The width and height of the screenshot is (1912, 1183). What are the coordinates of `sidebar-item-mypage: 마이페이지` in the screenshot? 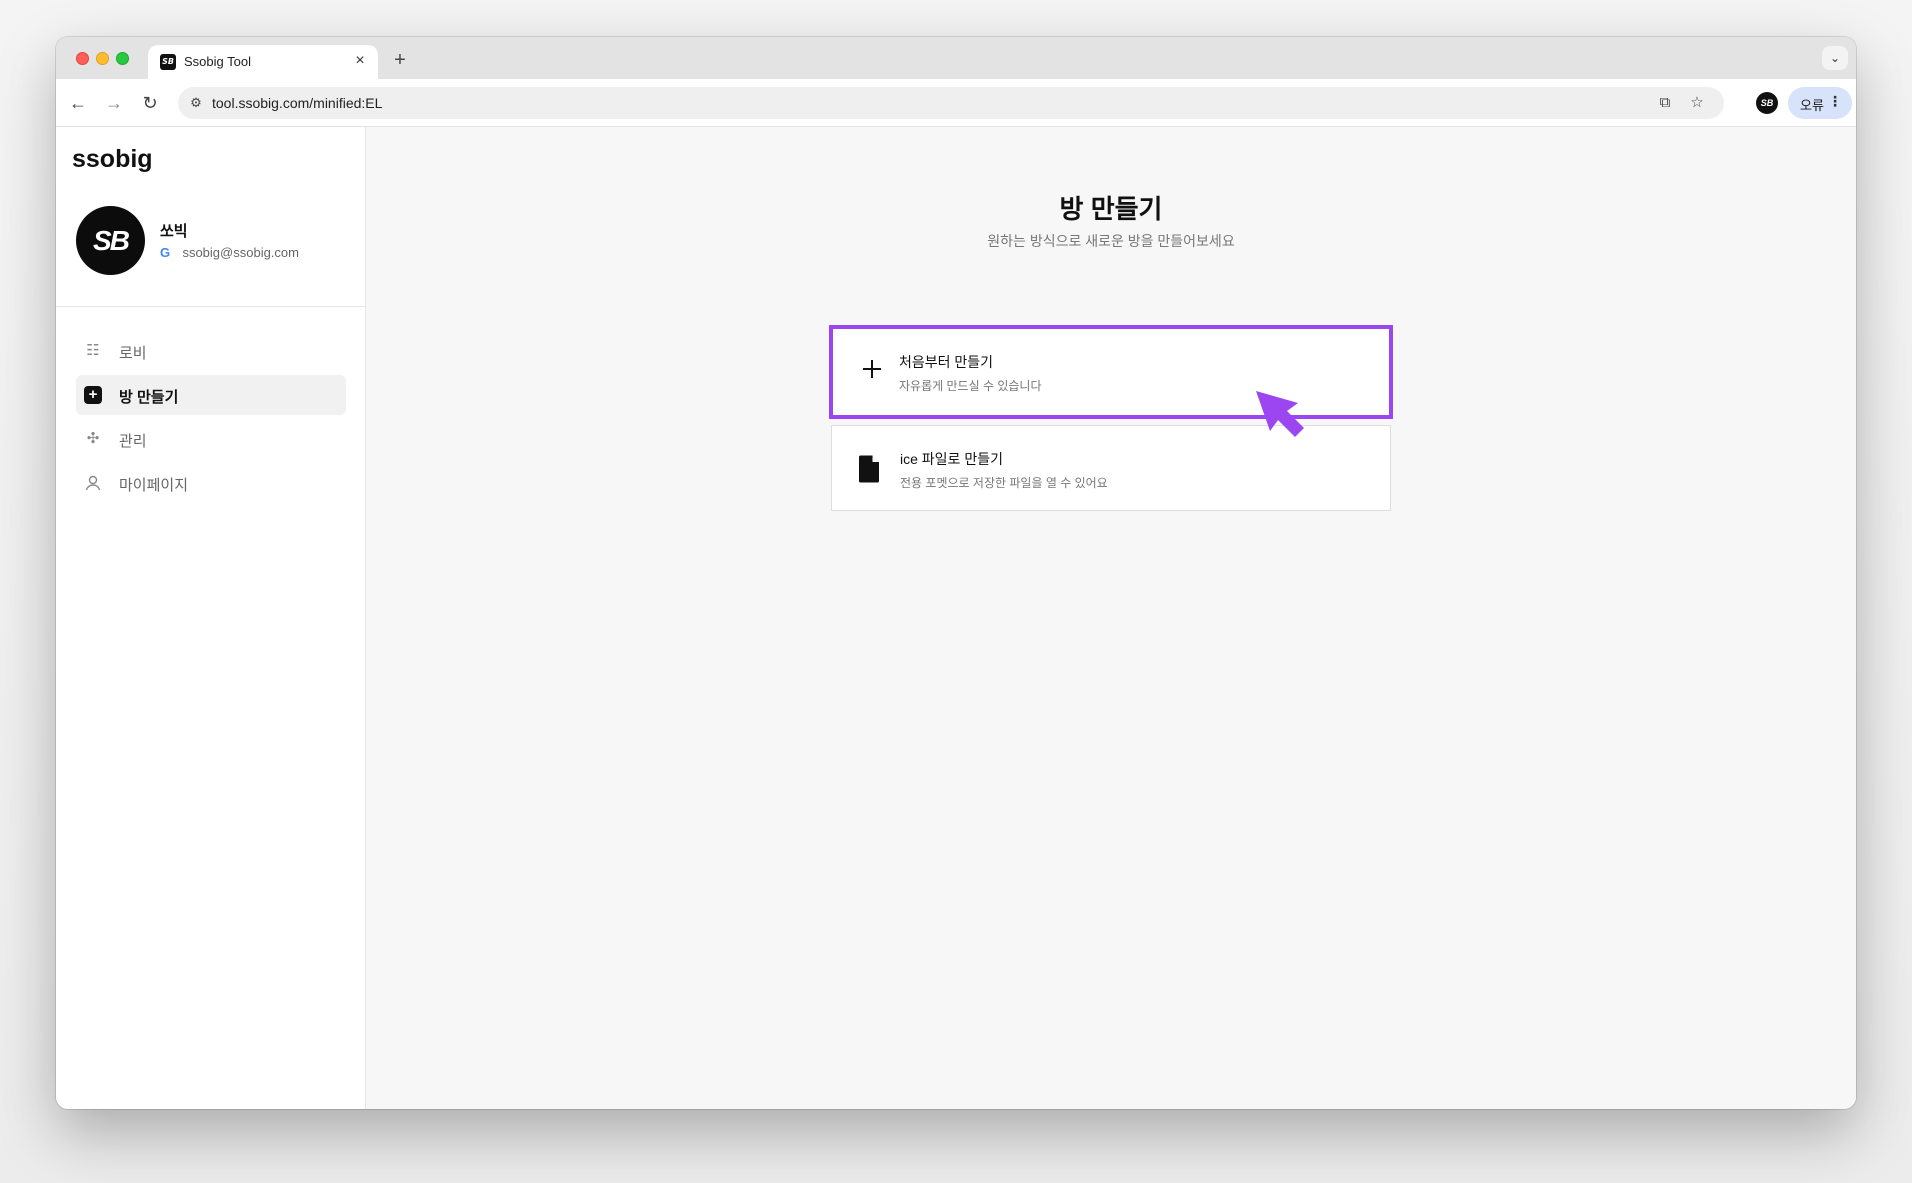 It's located at (211, 483).